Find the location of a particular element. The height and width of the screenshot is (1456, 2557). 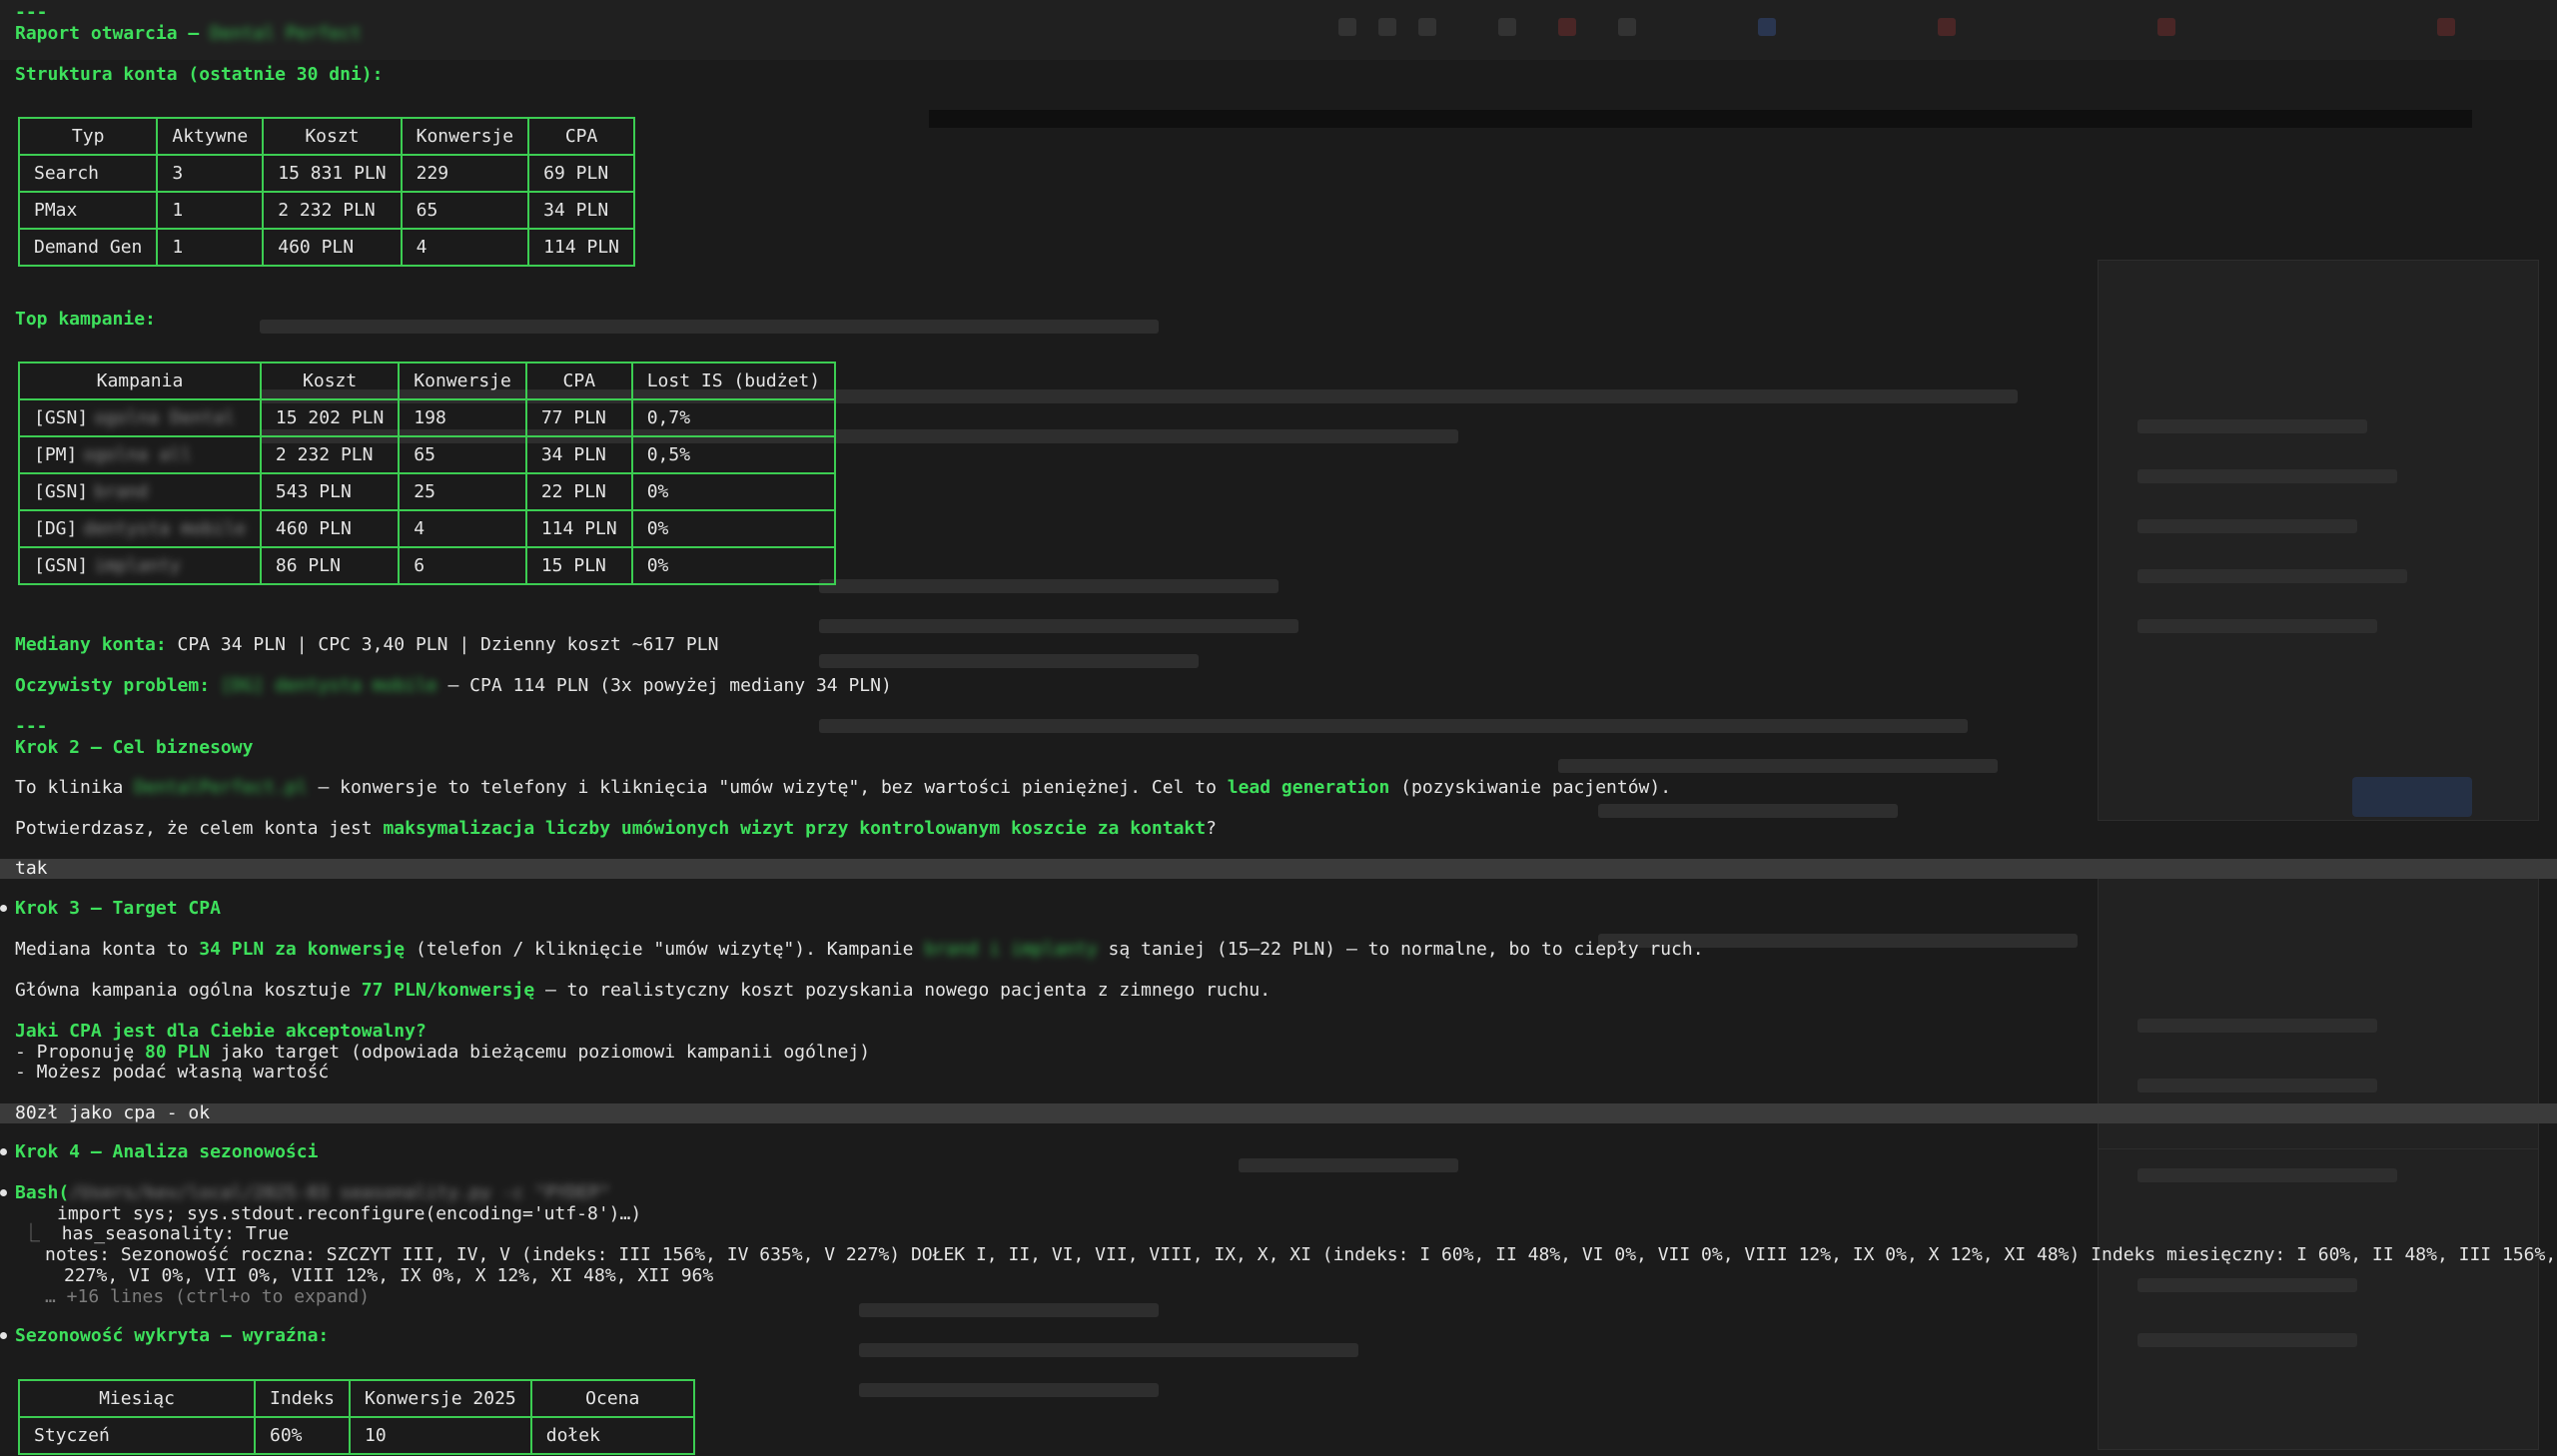

column-header: Indeks is located at coordinates (302, 1398).